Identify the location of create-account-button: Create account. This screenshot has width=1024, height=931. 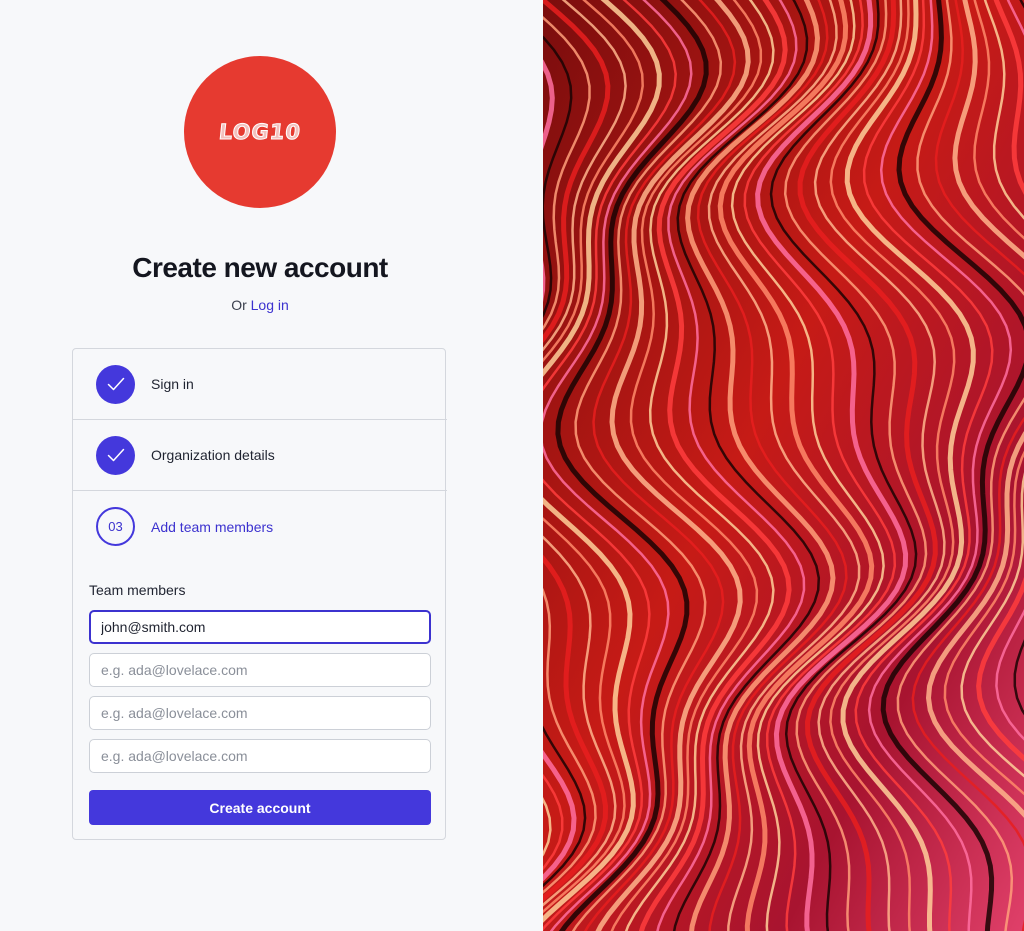
(260, 807).